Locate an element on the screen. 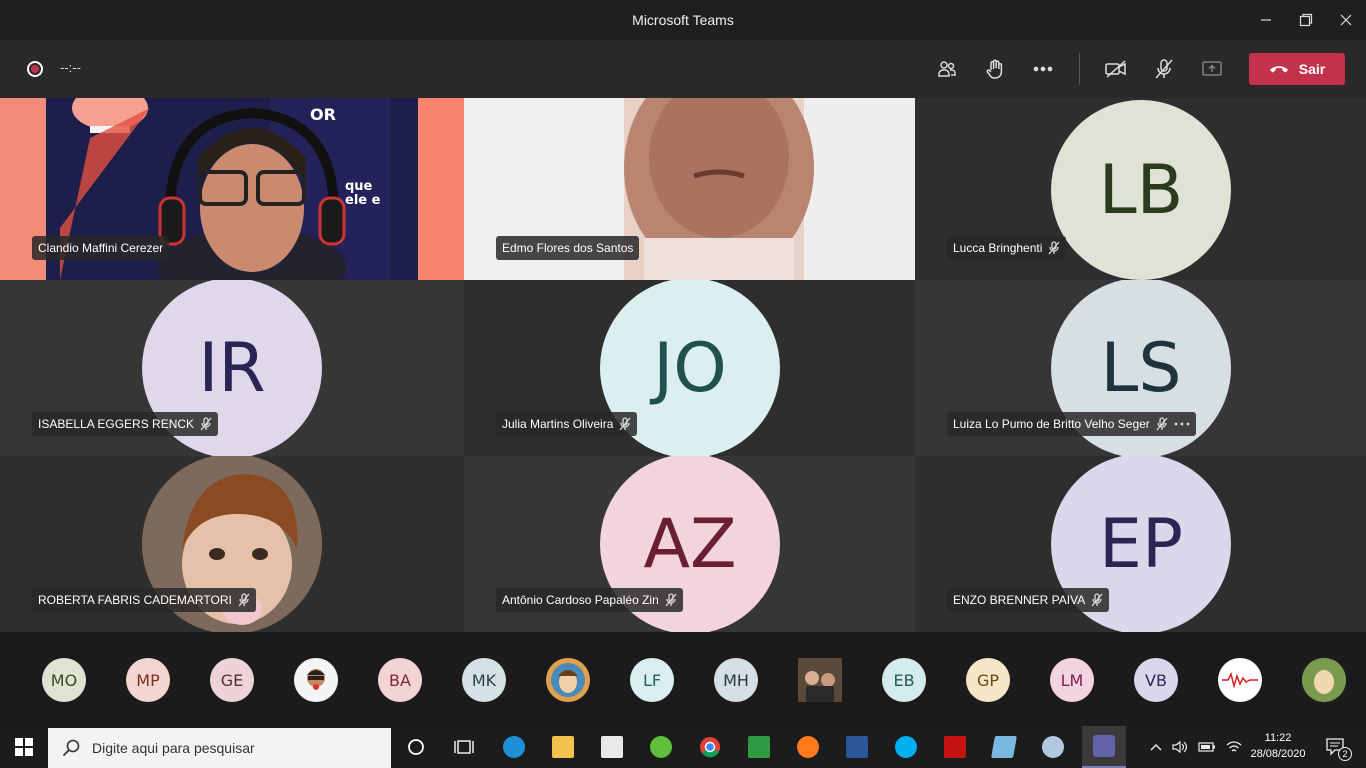 The width and height of the screenshot is (1366, 768). minimize-button is located at coordinates (1266, 20).